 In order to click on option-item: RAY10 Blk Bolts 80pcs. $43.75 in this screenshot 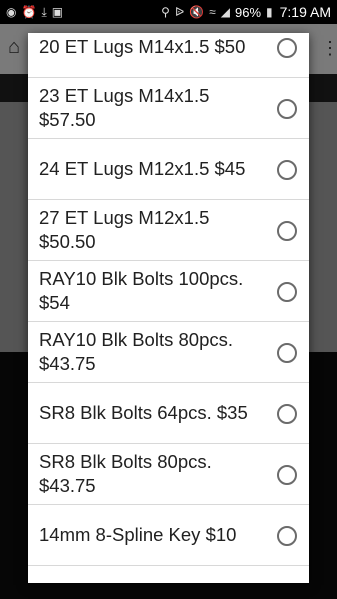, I will do `click(168, 352)`.